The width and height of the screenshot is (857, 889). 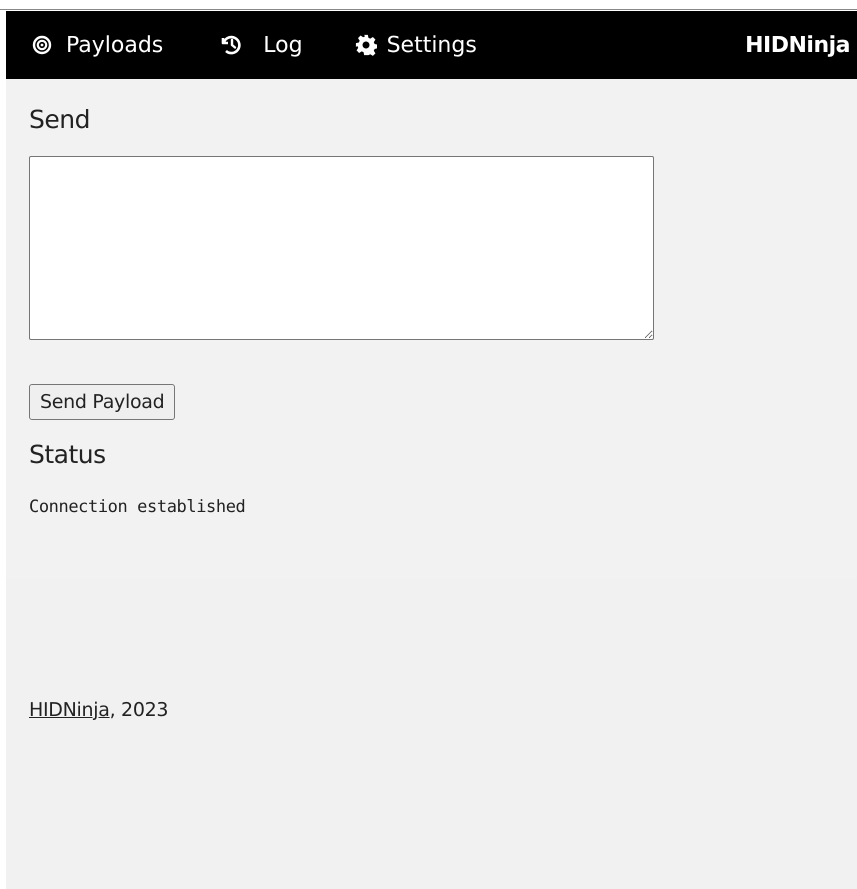 I want to click on brand-name: HIDNinja, so click(x=797, y=45).